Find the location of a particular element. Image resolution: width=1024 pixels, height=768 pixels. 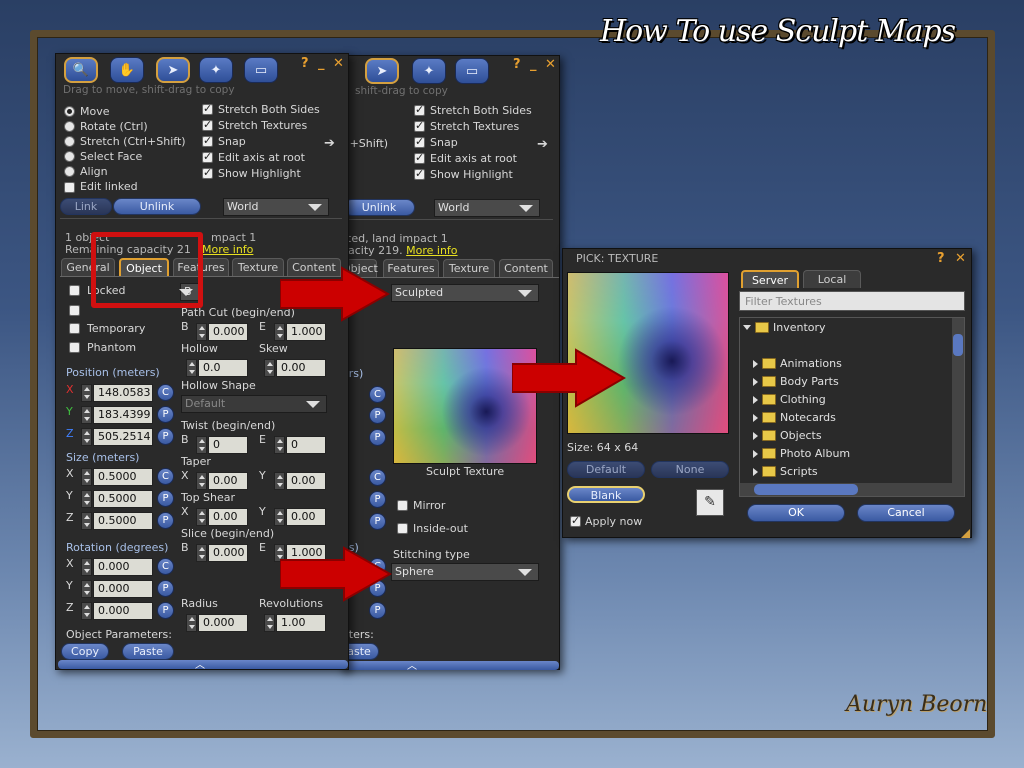

apply-now-checkbox is located at coordinates (575, 520).